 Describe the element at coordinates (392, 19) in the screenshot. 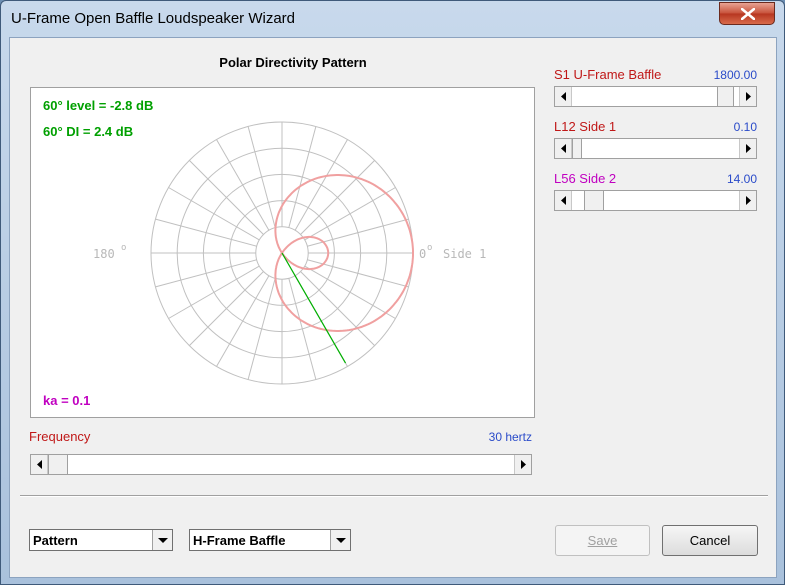

I see `title-bar: U-Frame Open Baffle Loudspeaker Wizard` at that location.